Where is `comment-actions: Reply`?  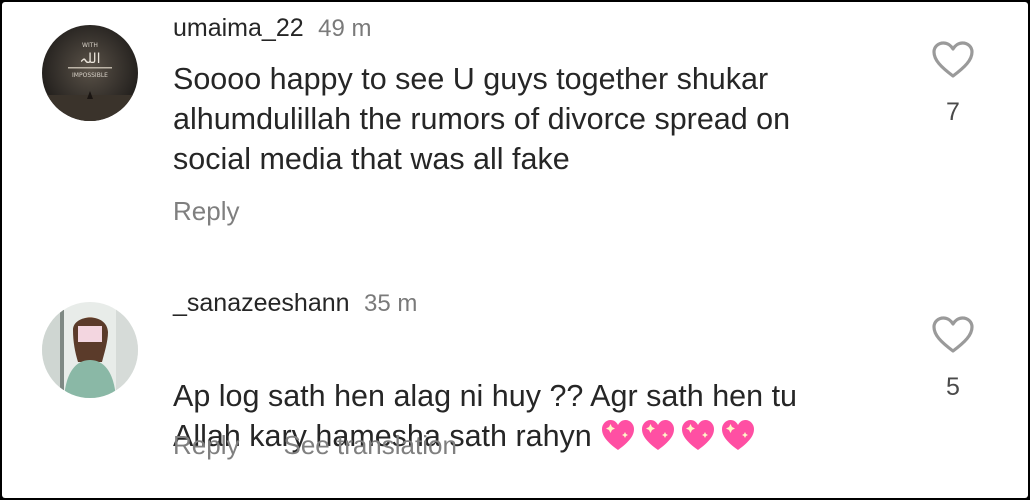
comment-actions: Reply is located at coordinates (206, 211).